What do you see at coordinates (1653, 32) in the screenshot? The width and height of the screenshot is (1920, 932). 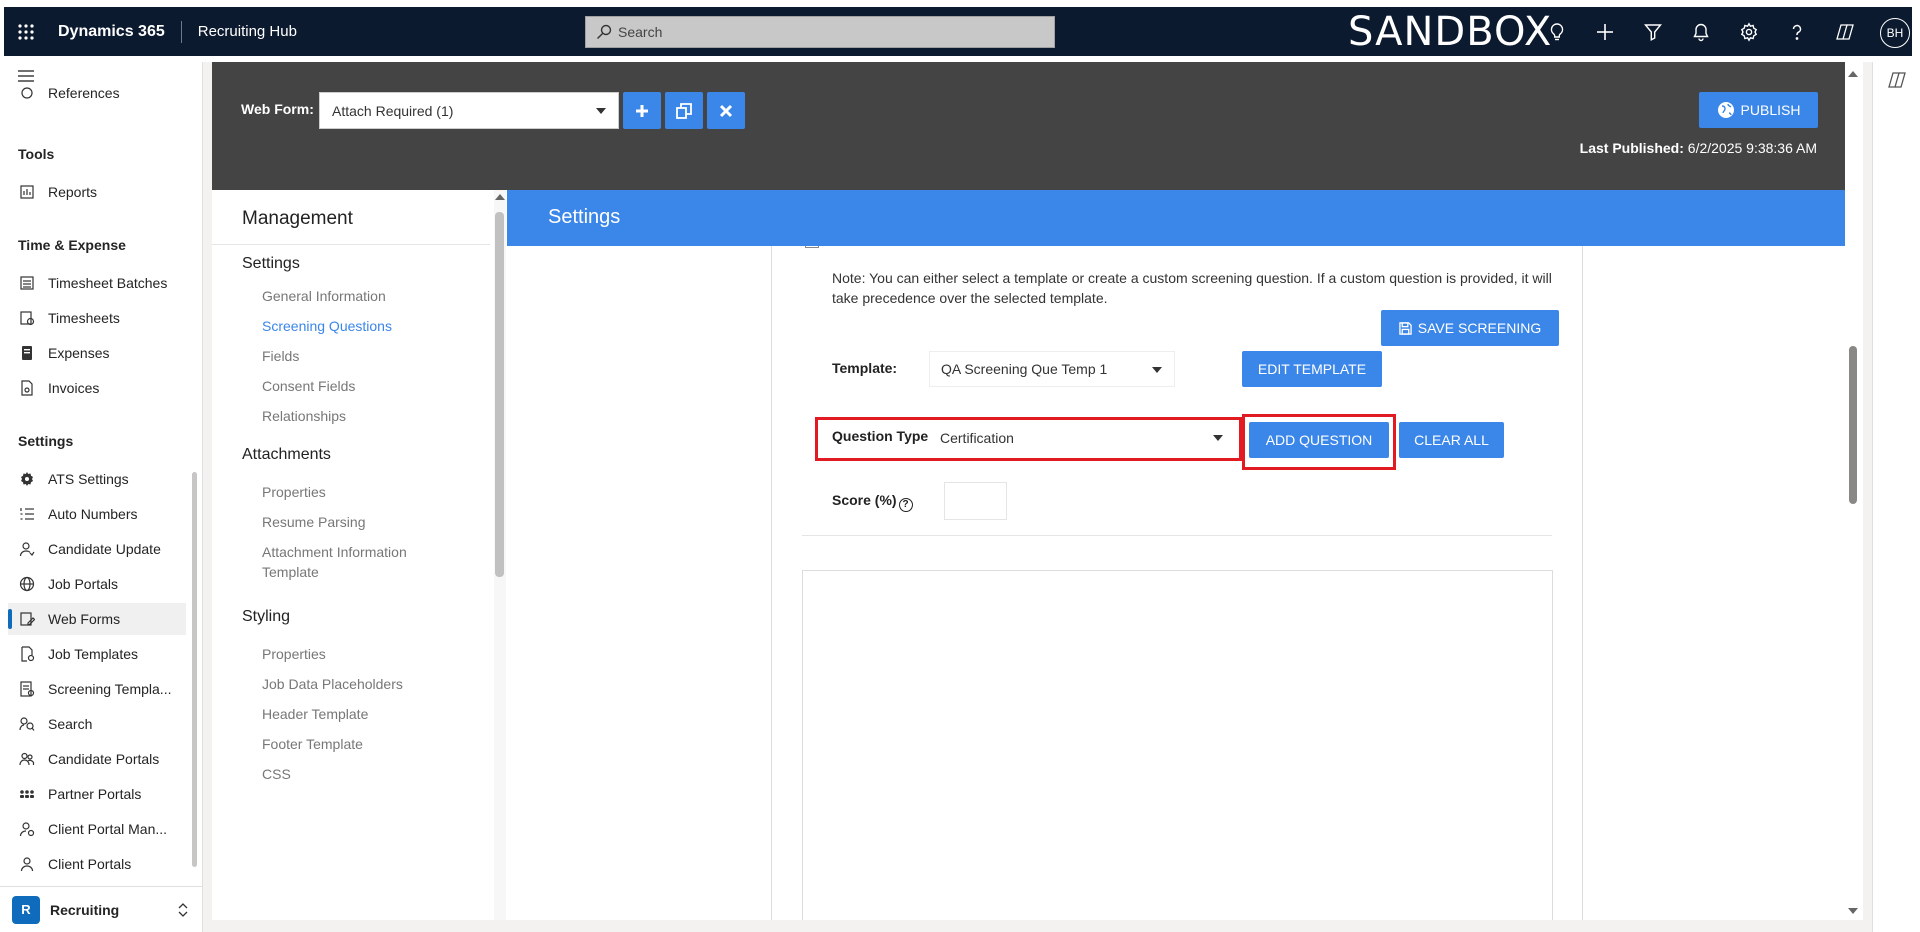 I see `filter-icon` at bounding box center [1653, 32].